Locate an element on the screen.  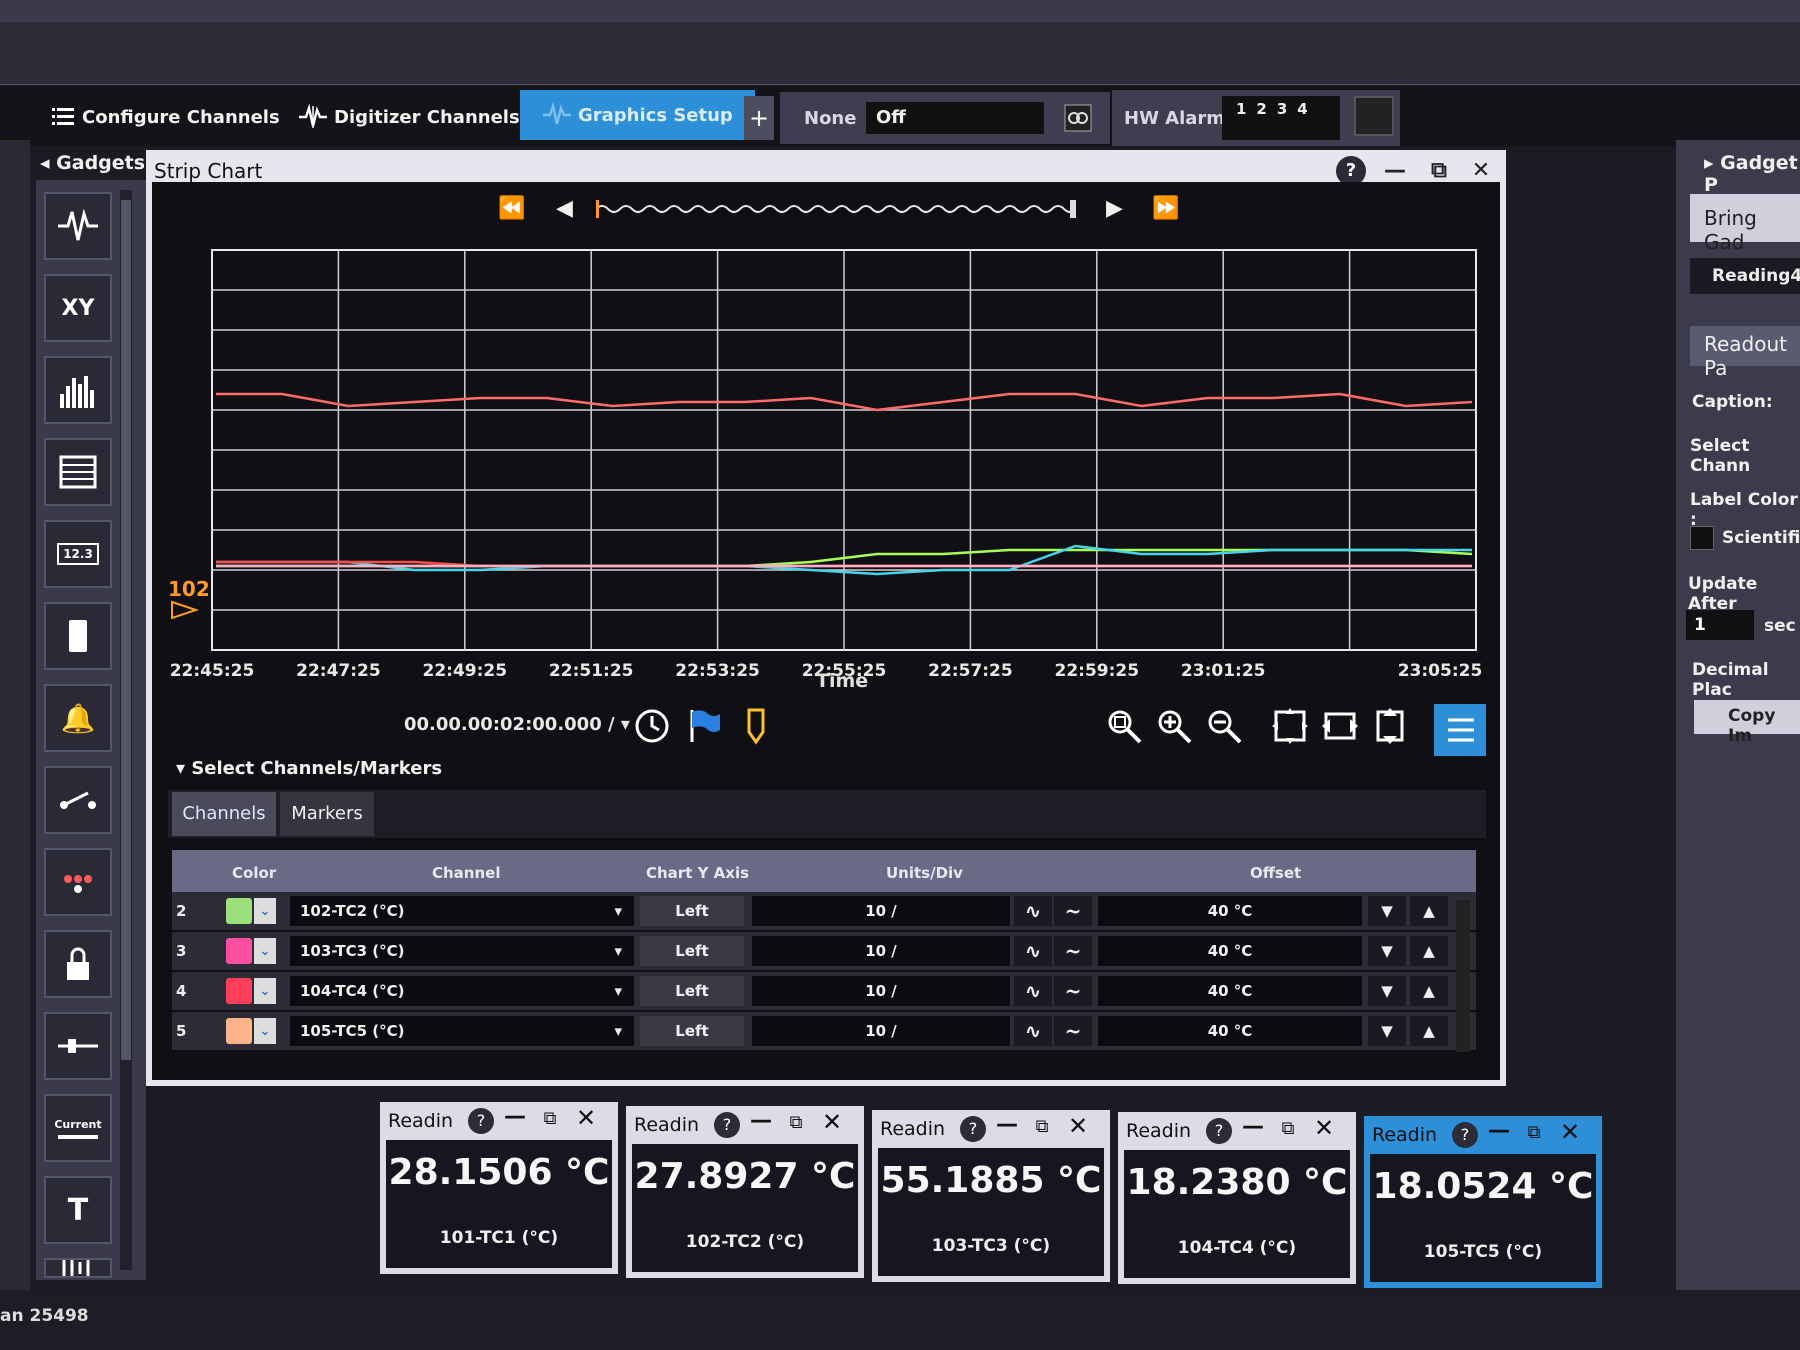
table-row: 2 ⌄ 102-TC2 (°C) ▾ Left 10 /∿ ~40 °C ▼ ▲ is located at coordinates (824, 911).